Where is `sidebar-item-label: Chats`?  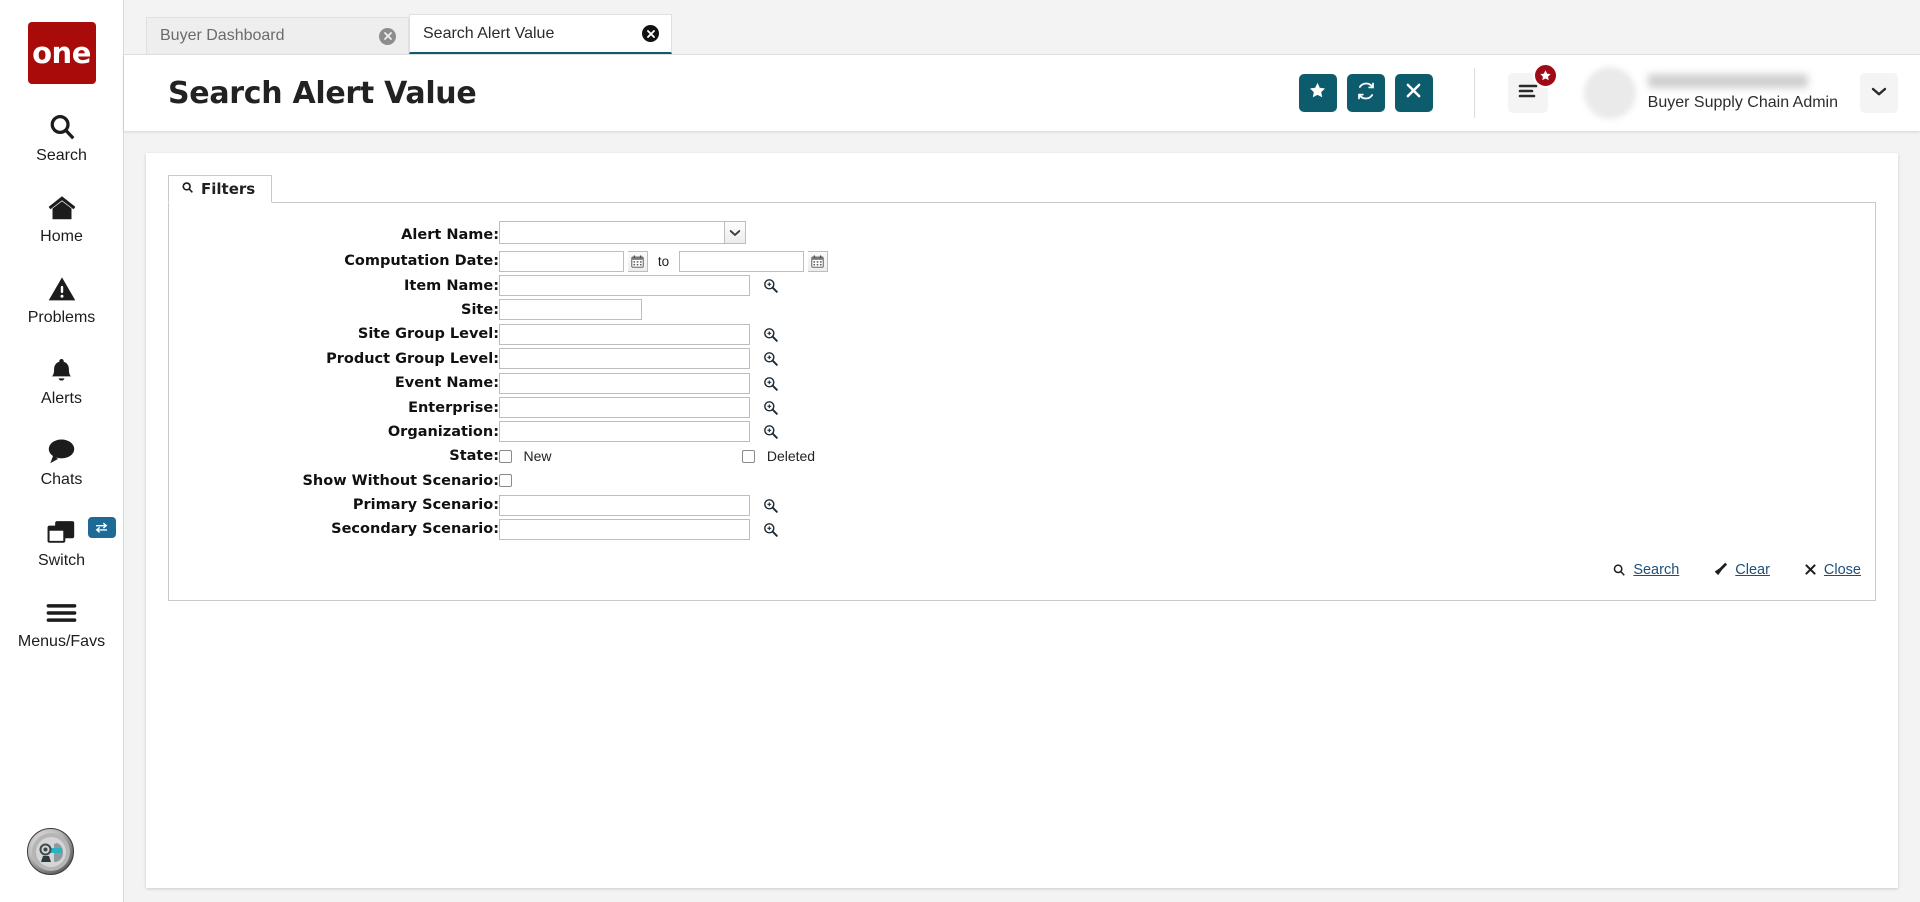 sidebar-item-label: Chats is located at coordinates (61, 479).